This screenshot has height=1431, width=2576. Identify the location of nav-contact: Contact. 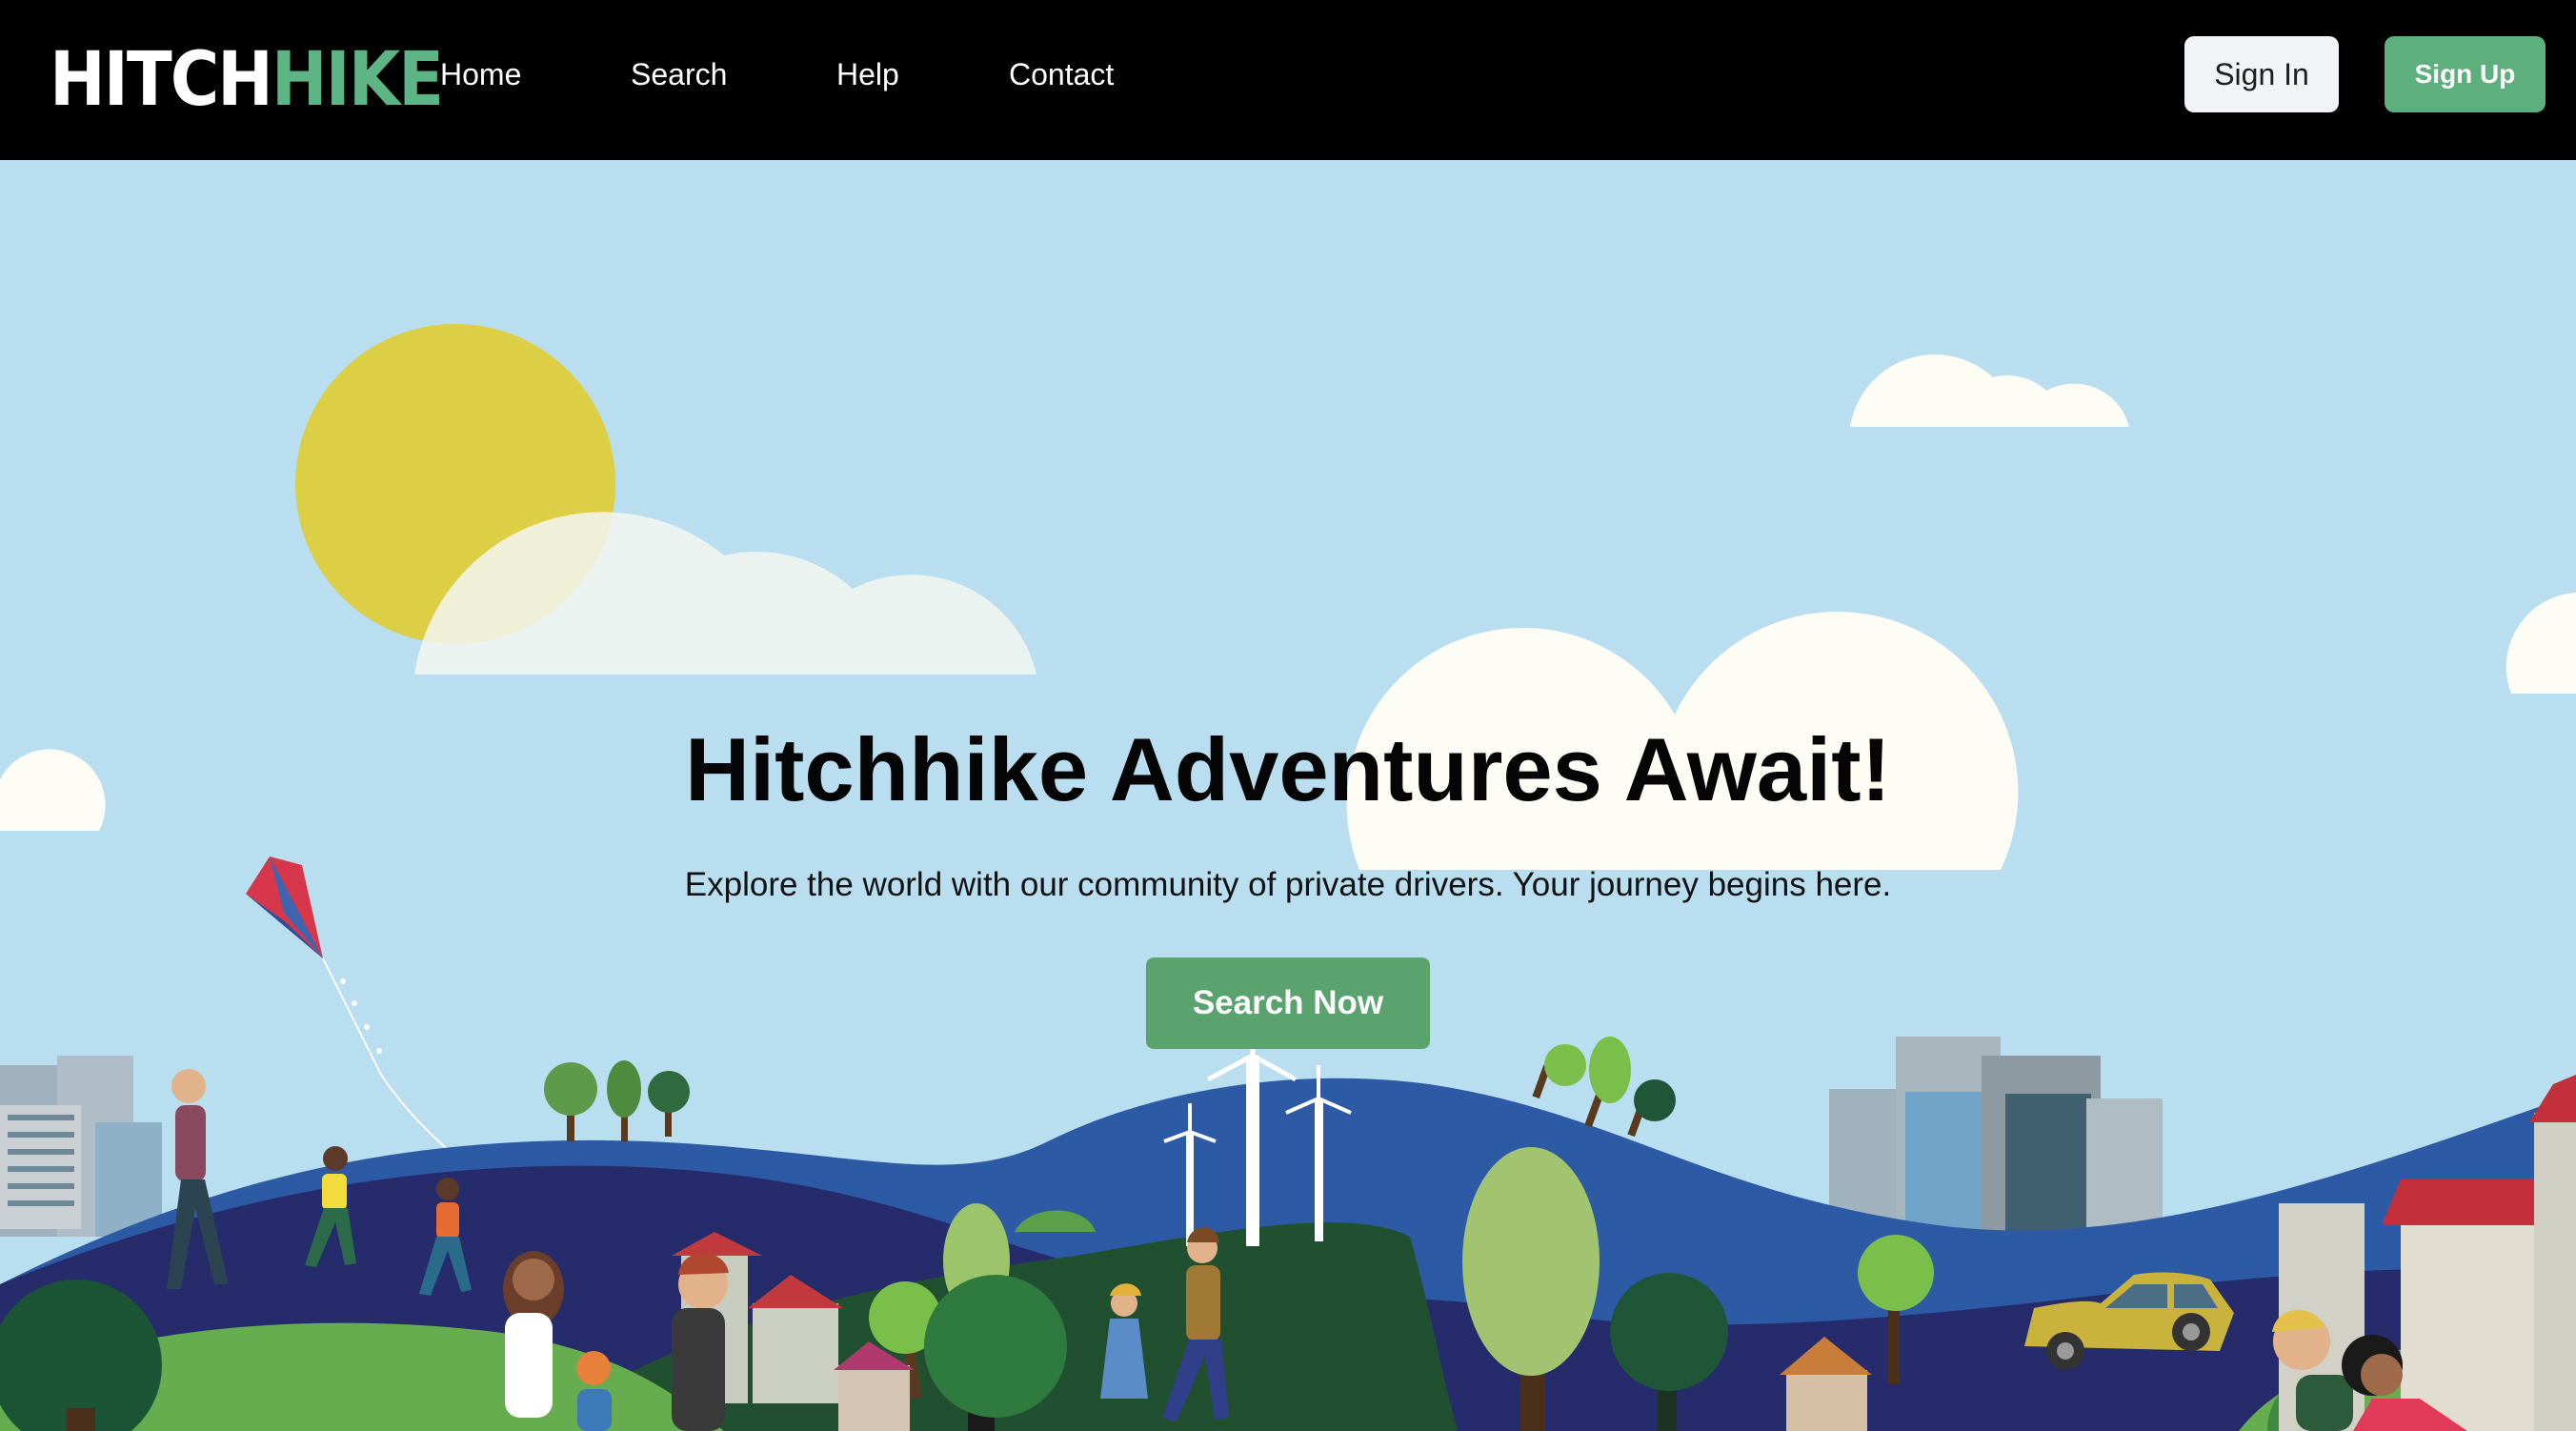
(1061, 74).